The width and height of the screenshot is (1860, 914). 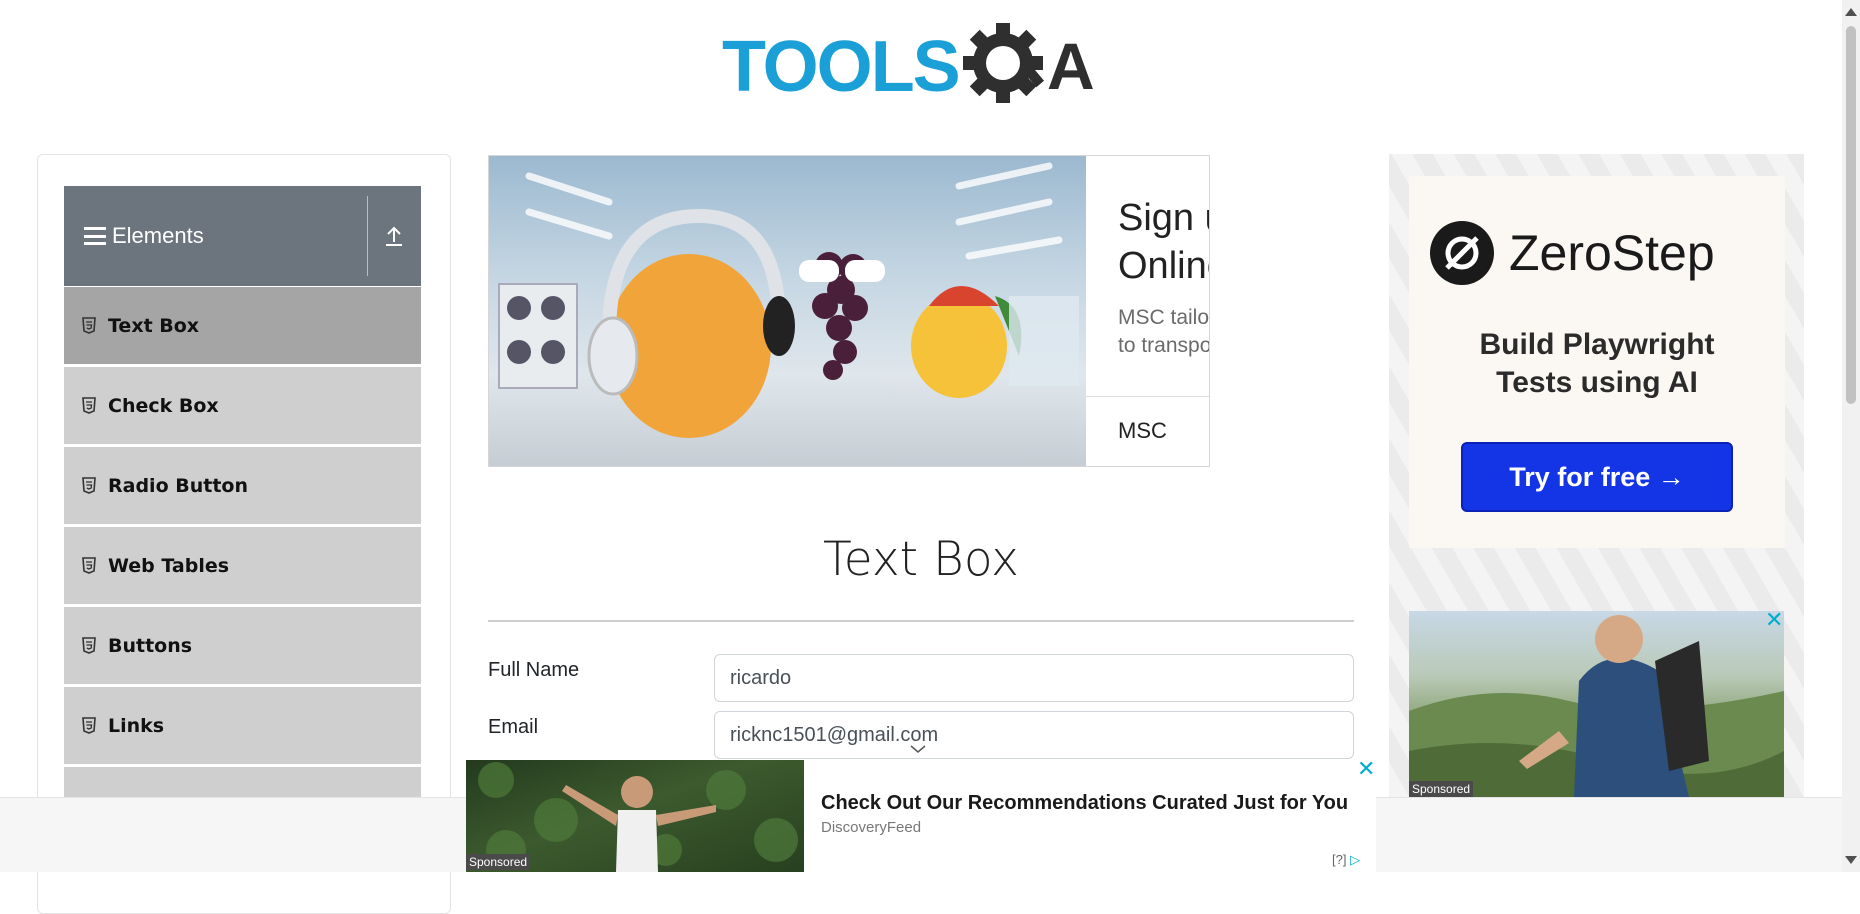 I want to click on bottom-ad-image: Sponsored, so click(x=635, y=816).